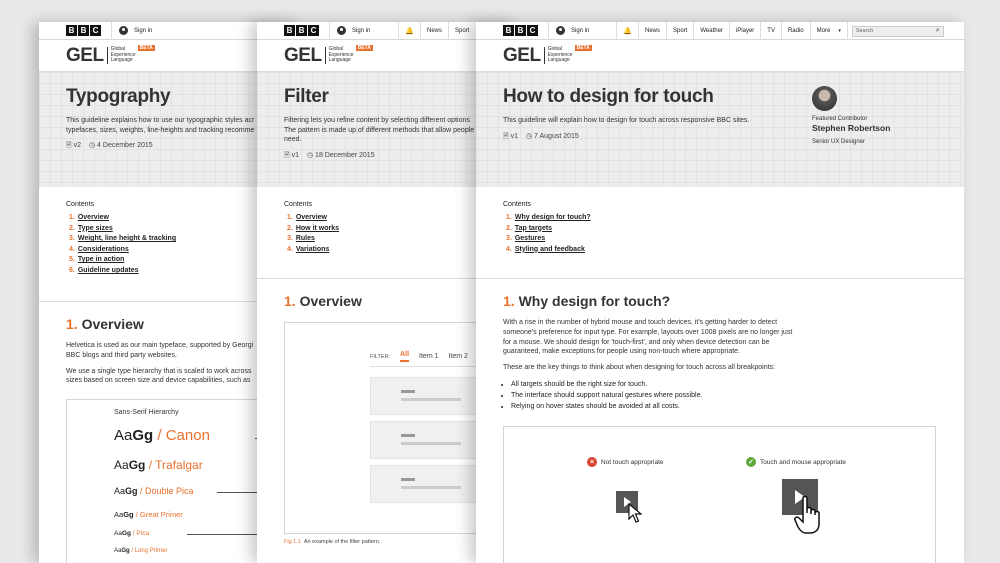  What do you see at coordinates (823, 31) in the screenshot?
I see `nav-more-label: More` at bounding box center [823, 31].